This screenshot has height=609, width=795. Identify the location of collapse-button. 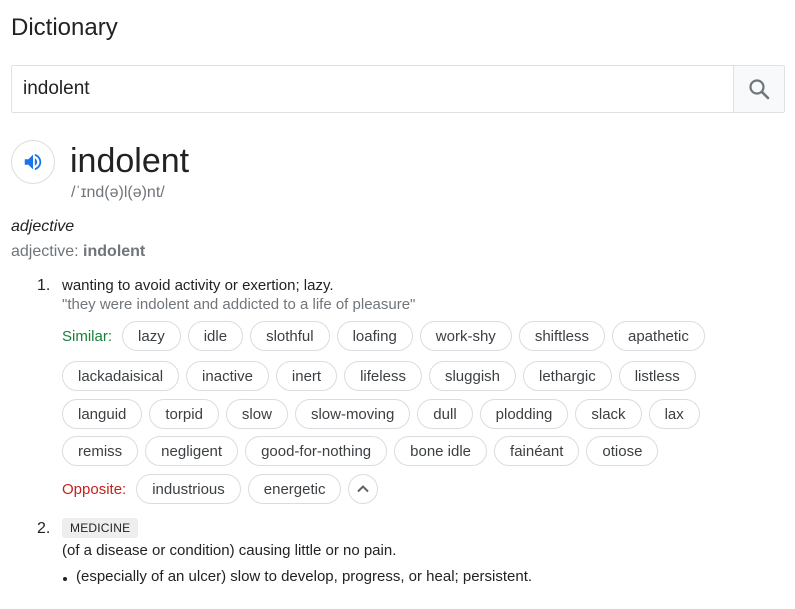
(363, 489).